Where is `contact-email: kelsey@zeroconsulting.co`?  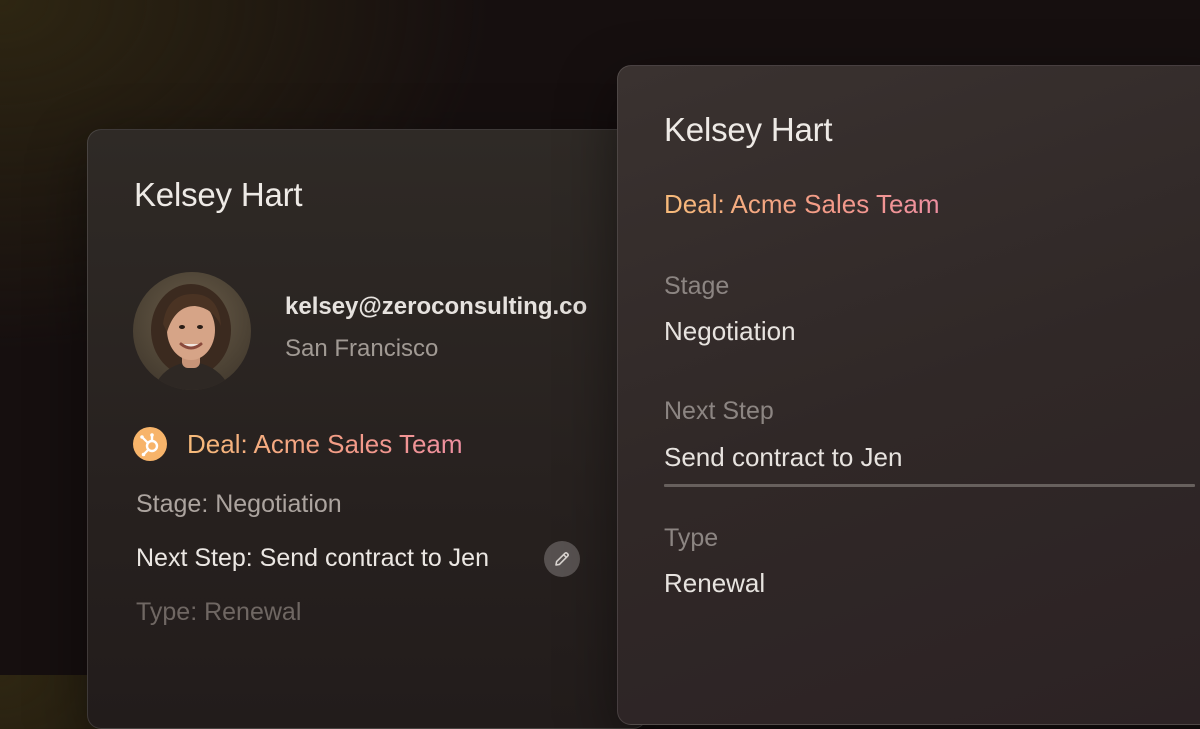 contact-email: kelsey@zeroconsulting.co is located at coordinates (436, 307).